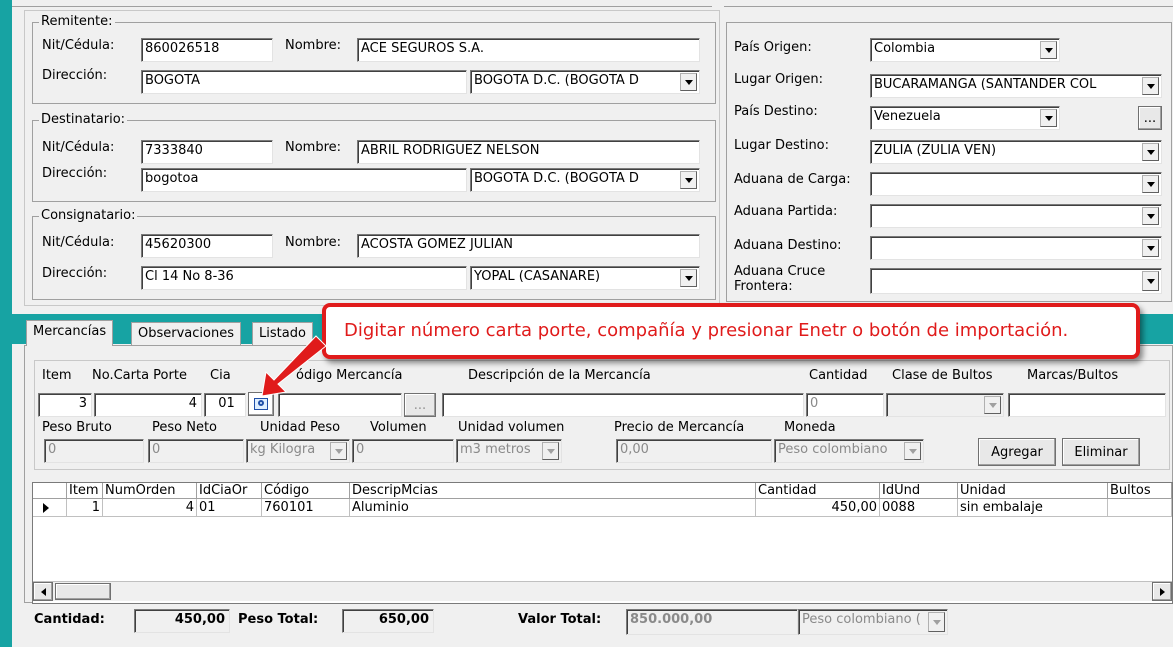 The height and width of the screenshot is (647, 1173). Describe the element at coordinates (75, 273) in the screenshot. I see `consignatario-direccion-label: Dirección:` at that location.